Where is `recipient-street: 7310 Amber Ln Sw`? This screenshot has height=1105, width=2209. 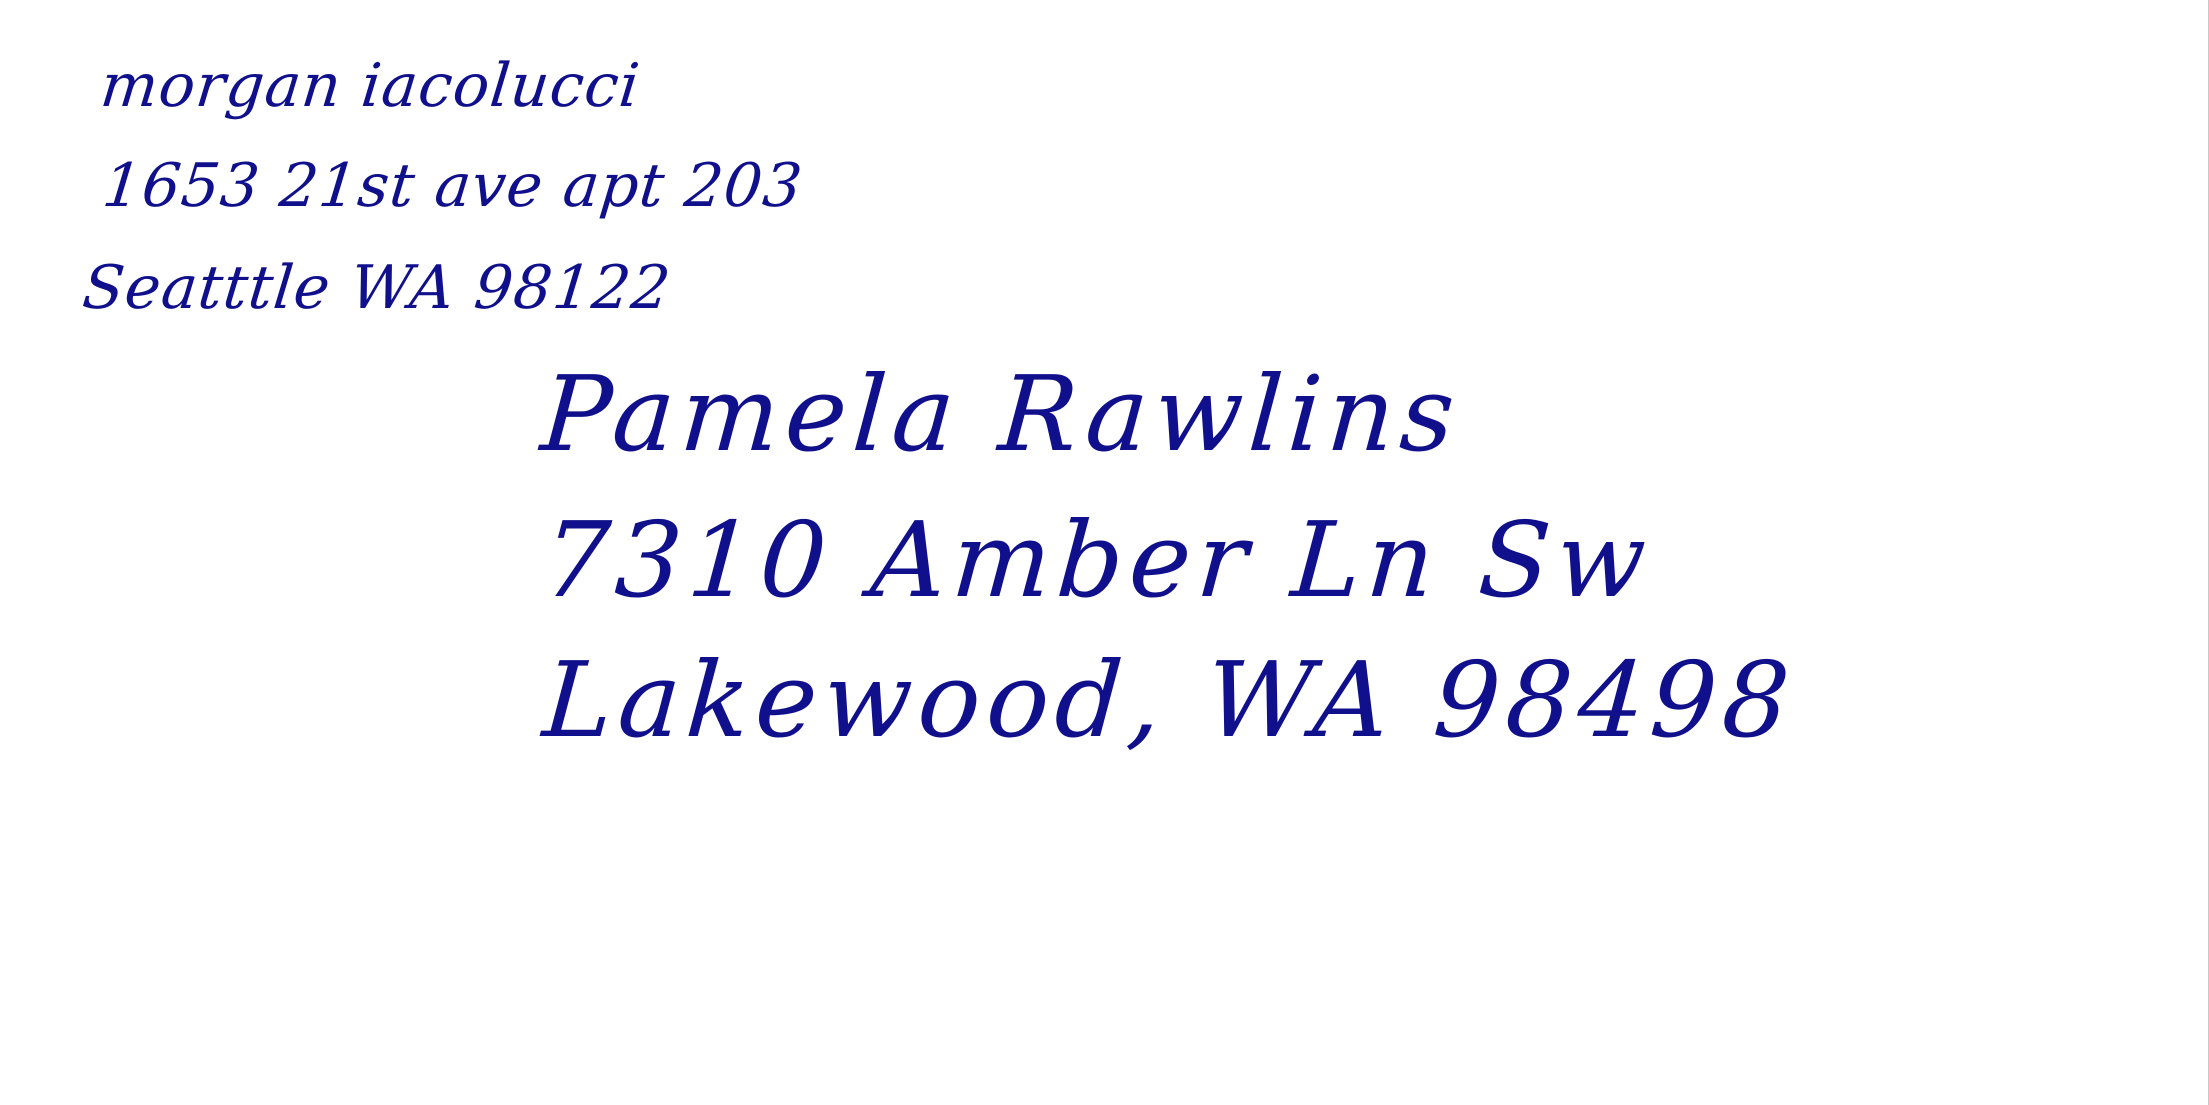 recipient-street: 7310 Amber Ln Sw is located at coordinates (1097, 560).